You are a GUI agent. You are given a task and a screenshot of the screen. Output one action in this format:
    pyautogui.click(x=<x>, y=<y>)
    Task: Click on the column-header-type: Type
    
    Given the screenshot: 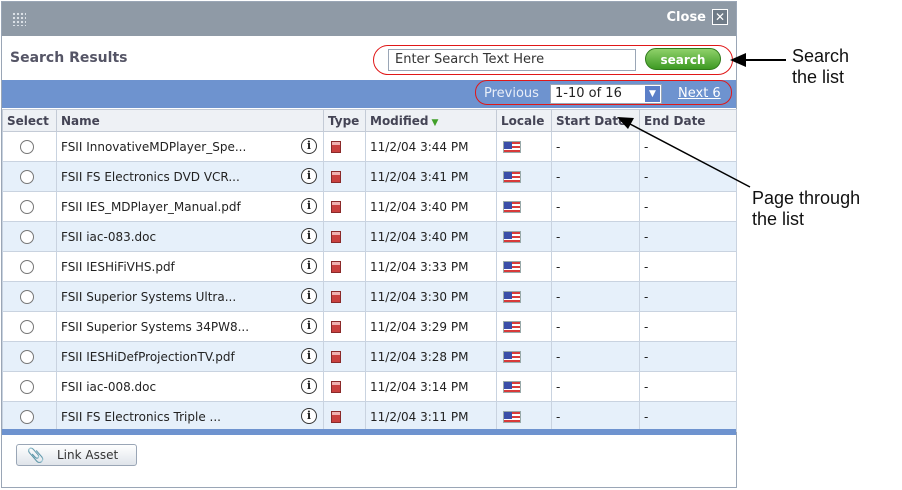 What is the action you would take?
    pyautogui.click(x=344, y=120)
    